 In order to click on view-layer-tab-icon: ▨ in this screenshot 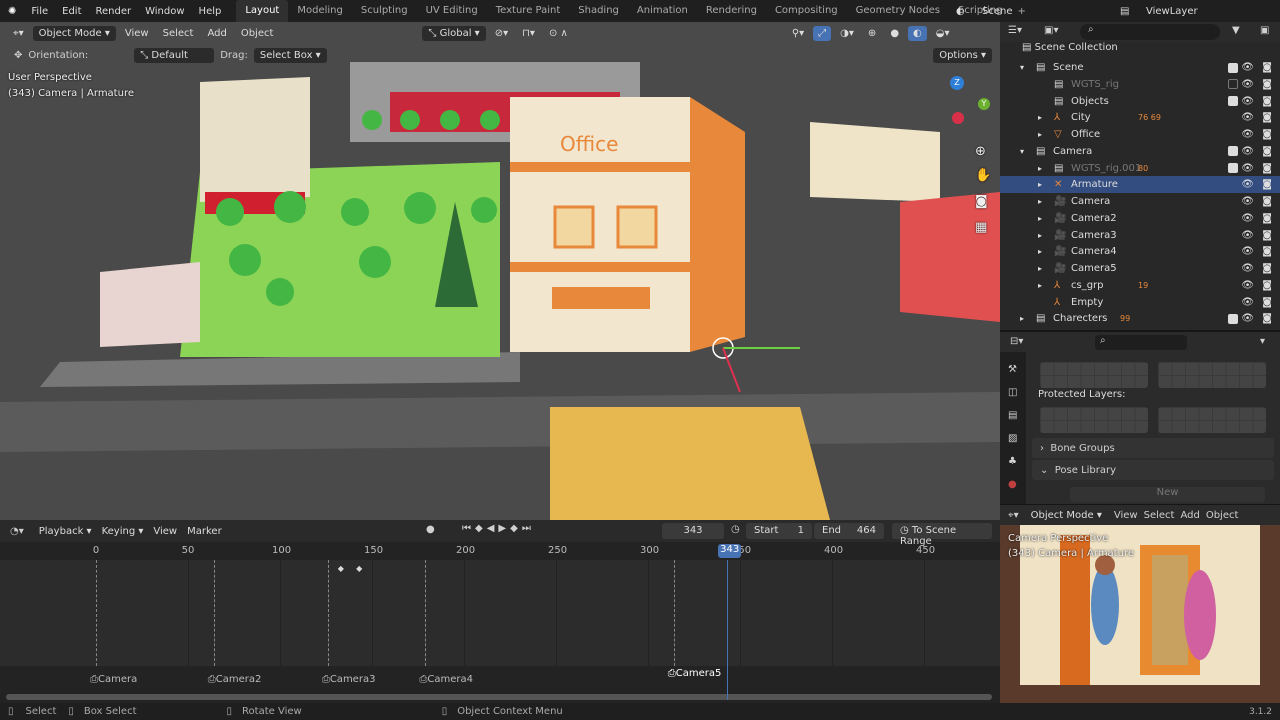, I will do `click(1013, 438)`.